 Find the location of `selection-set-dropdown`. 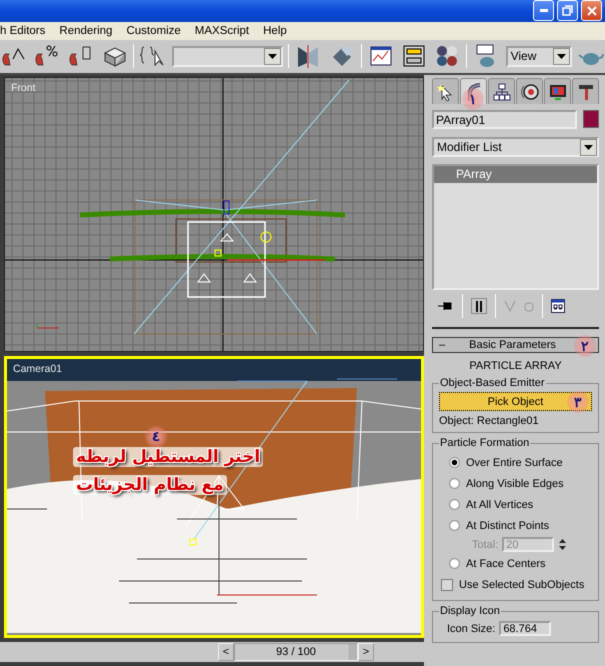

selection-set-dropdown is located at coordinates (228, 56).